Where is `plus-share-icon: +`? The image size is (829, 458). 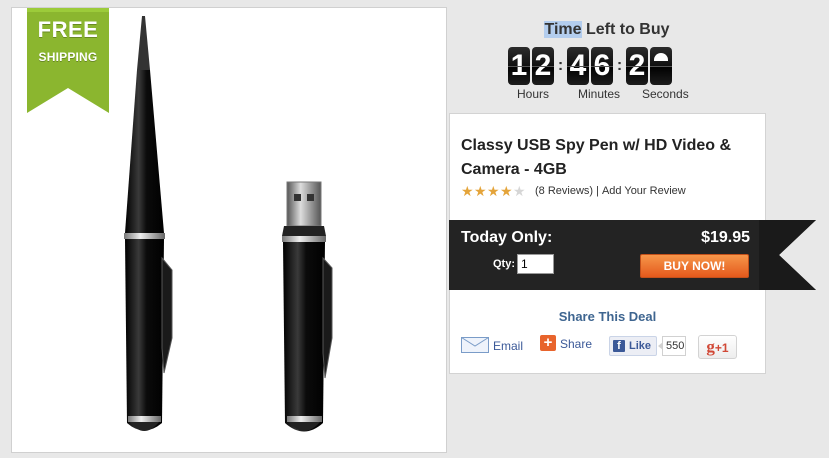
plus-share-icon: + is located at coordinates (548, 343).